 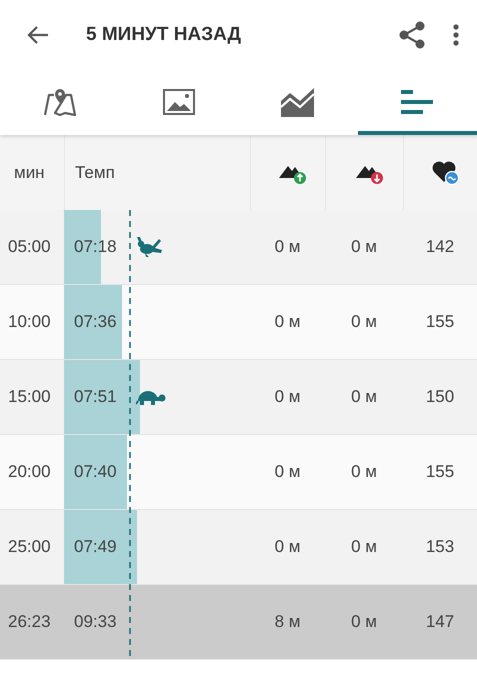 I want to click on heart-rate-cell: 150, so click(x=440, y=397).